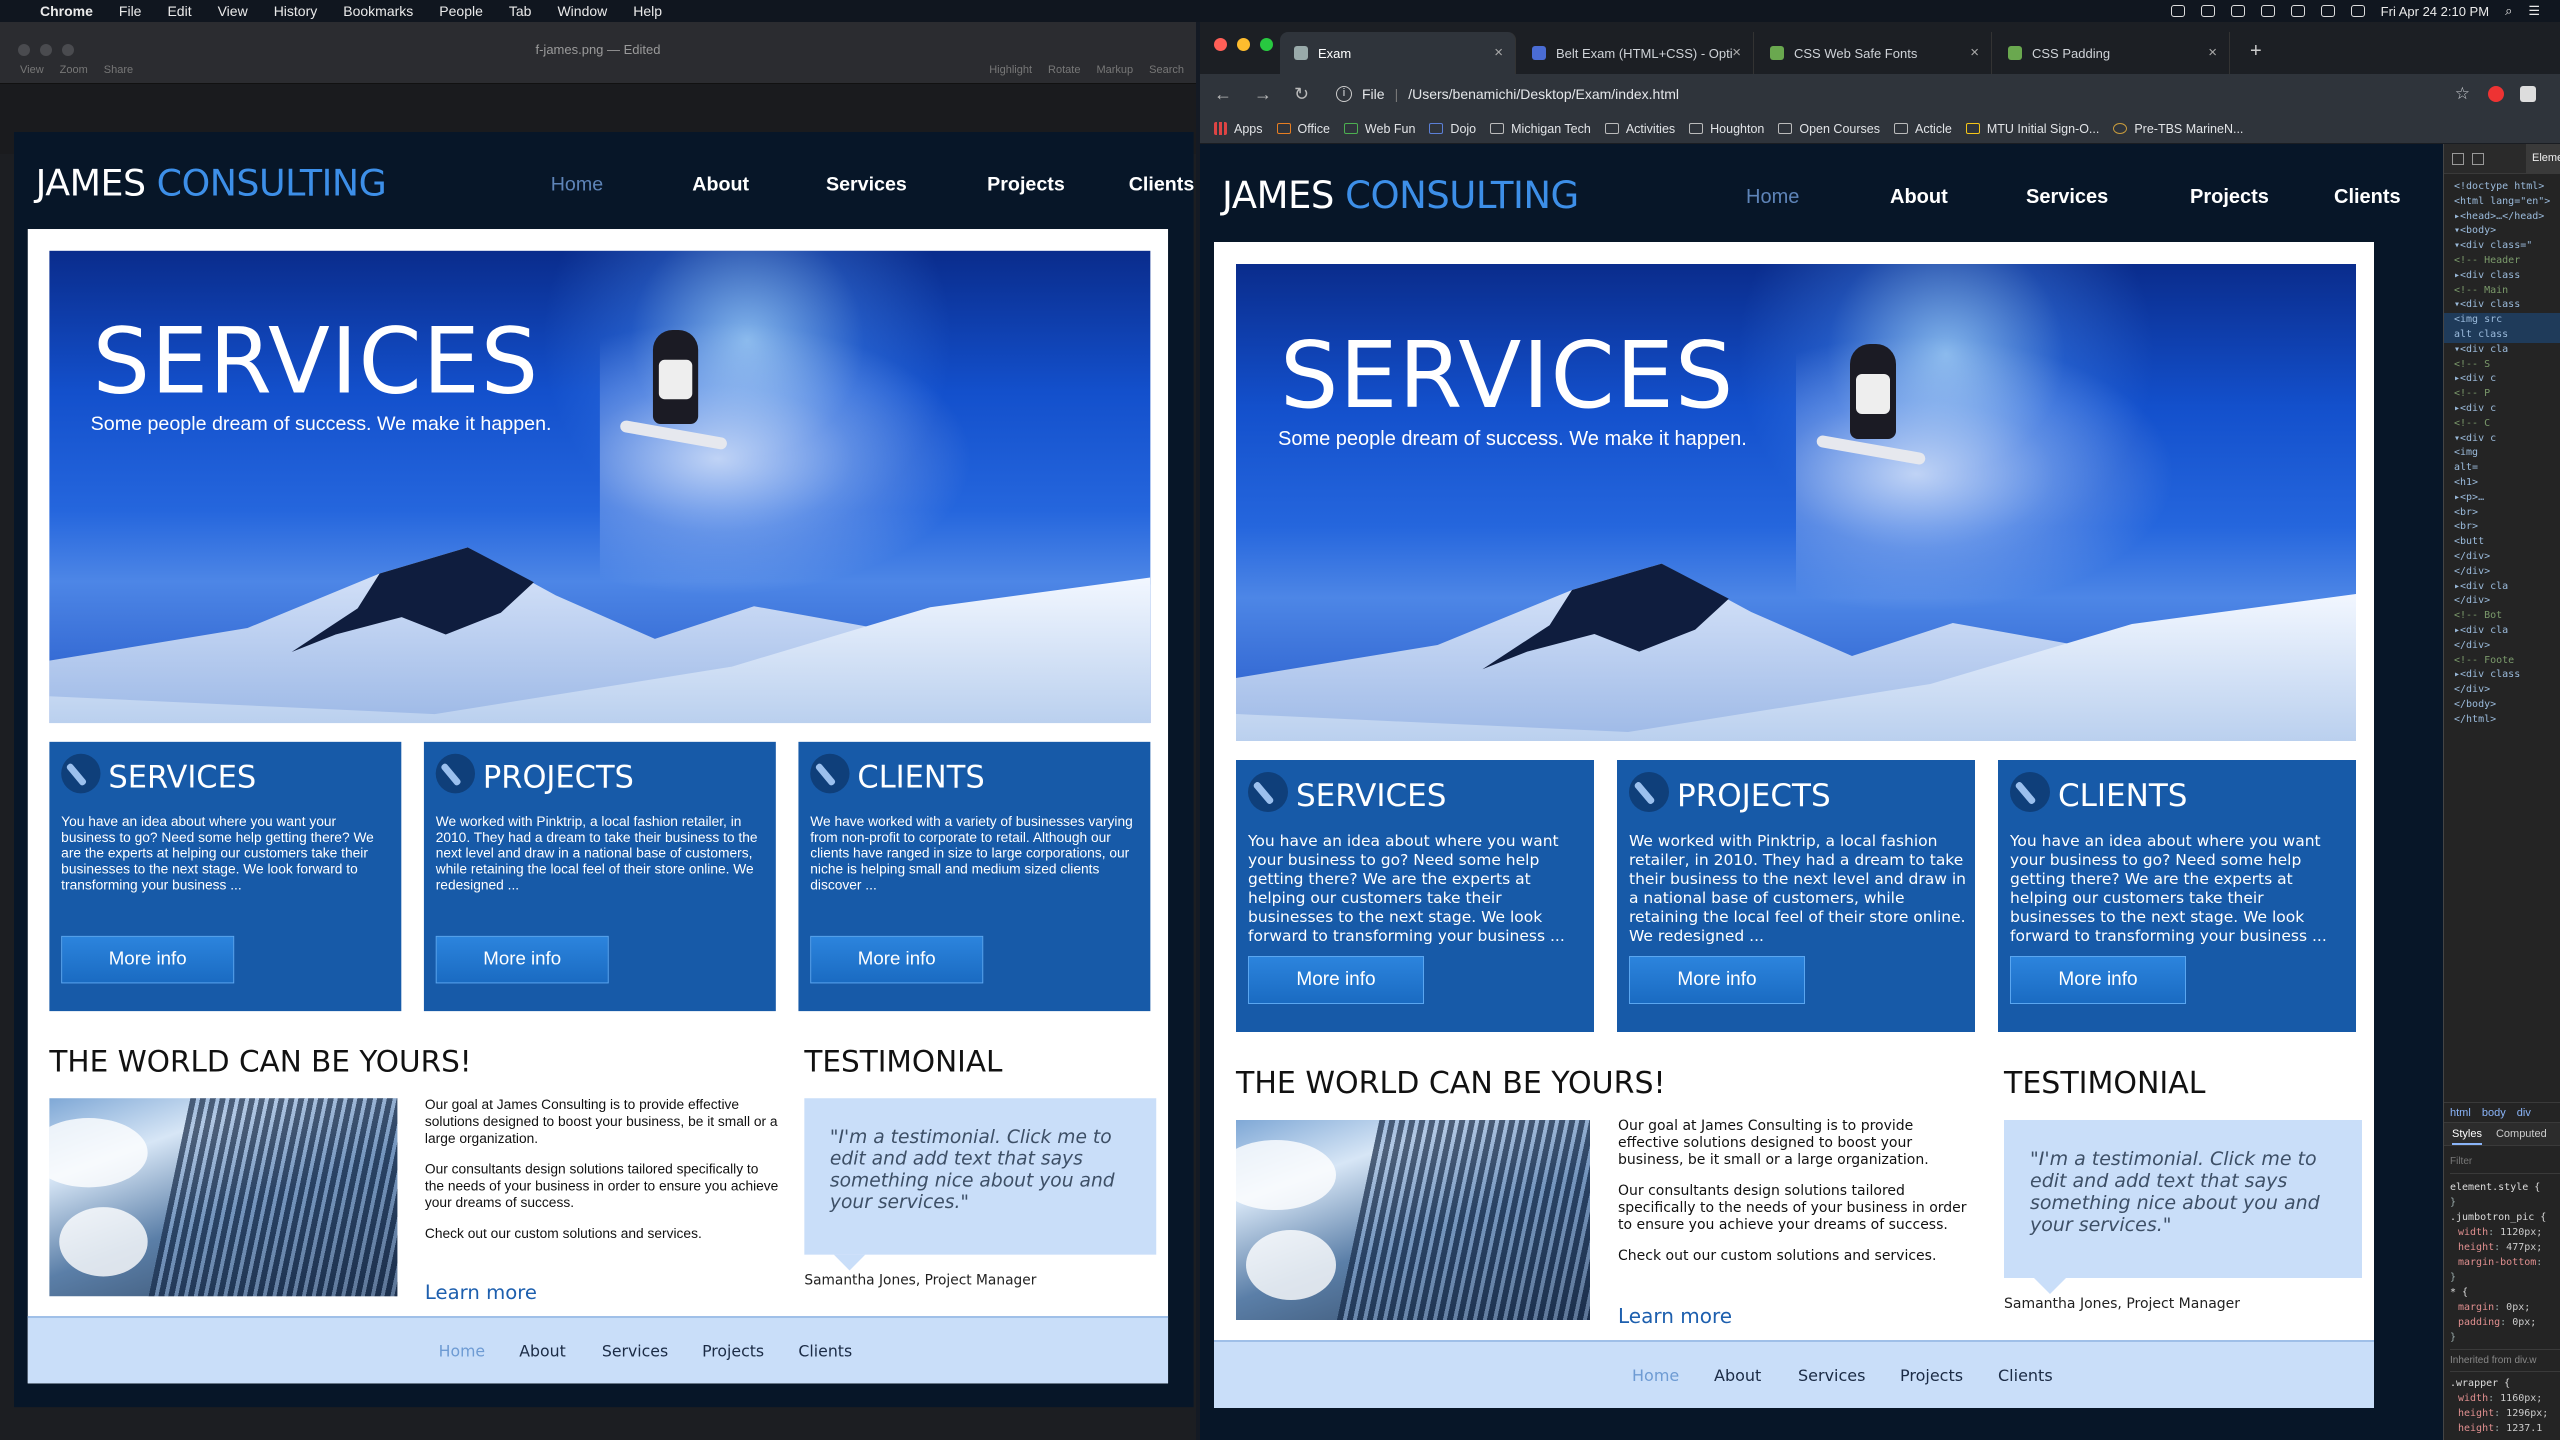 This screenshot has height=1440, width=2560. What do you see at coordinates (2496, 94) in the screenshot?
I see `extension-icon` at bounding box center [2496, 94].